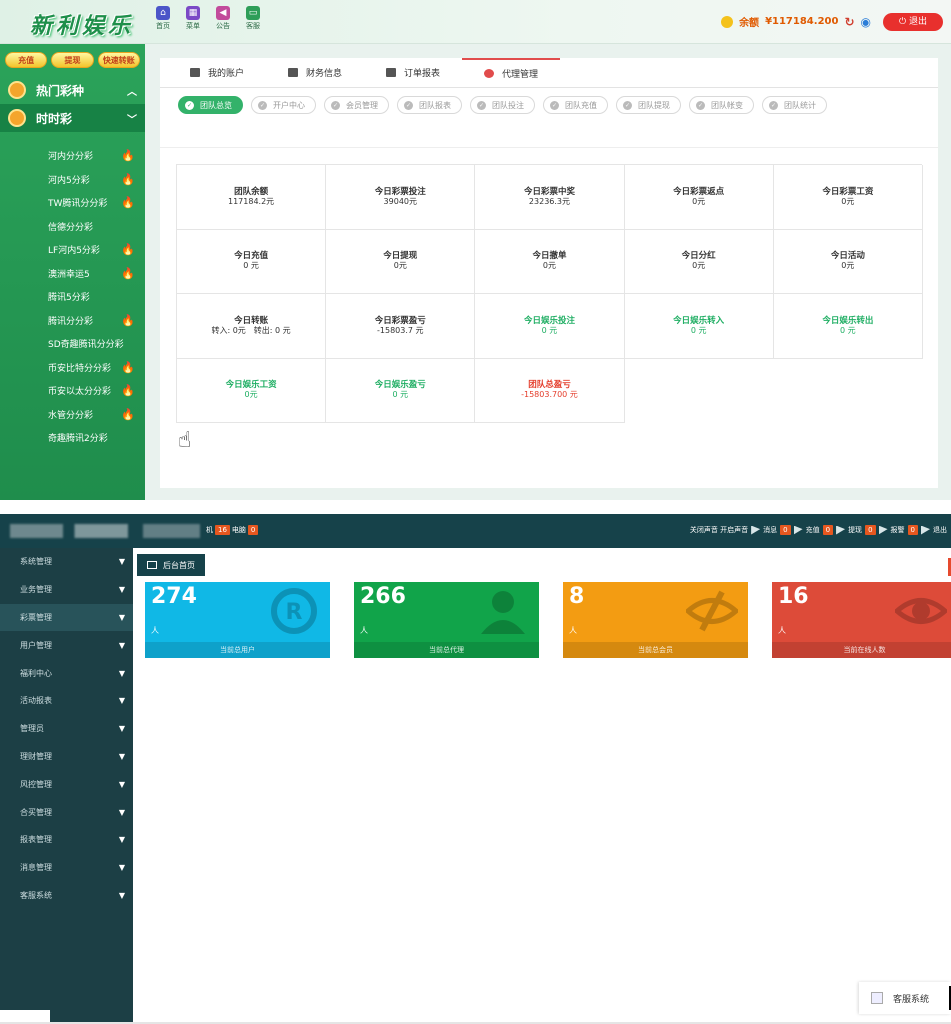 The height and width of the screenshot is (1024, 951). What do you see at coordinates (72, 368) in the screenshot?
I see `lottery-item: 币安比特分分彩 🔥` at bounding box center [72, 368].